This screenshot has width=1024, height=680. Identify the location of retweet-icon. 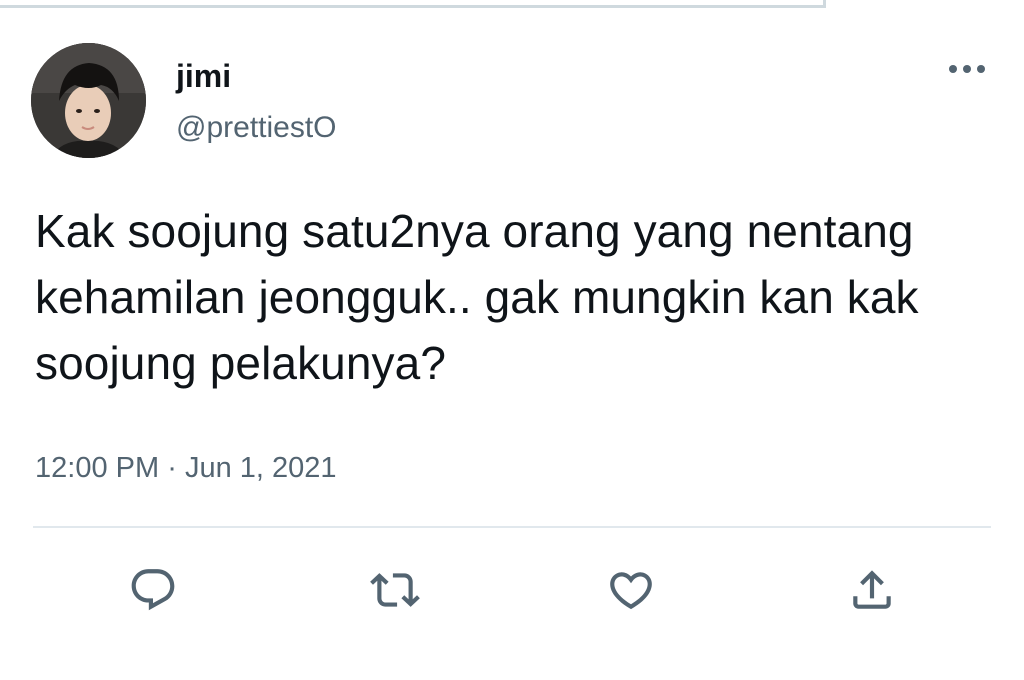
(395, 590).